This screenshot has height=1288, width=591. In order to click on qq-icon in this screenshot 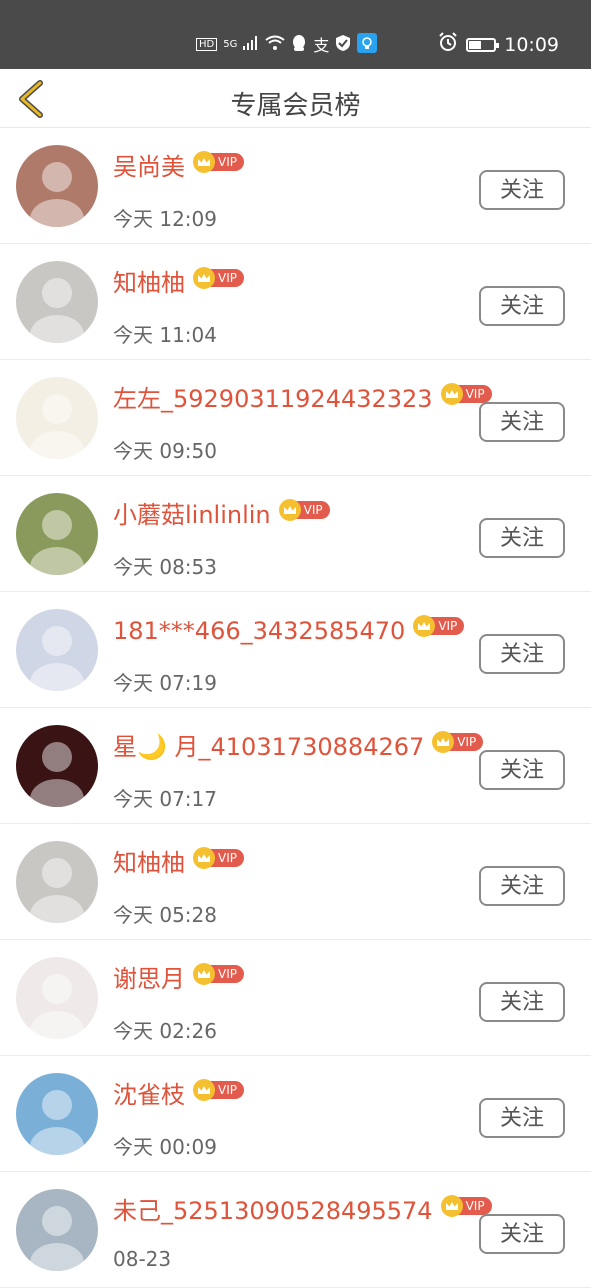, I will do `click(299, 44)`.